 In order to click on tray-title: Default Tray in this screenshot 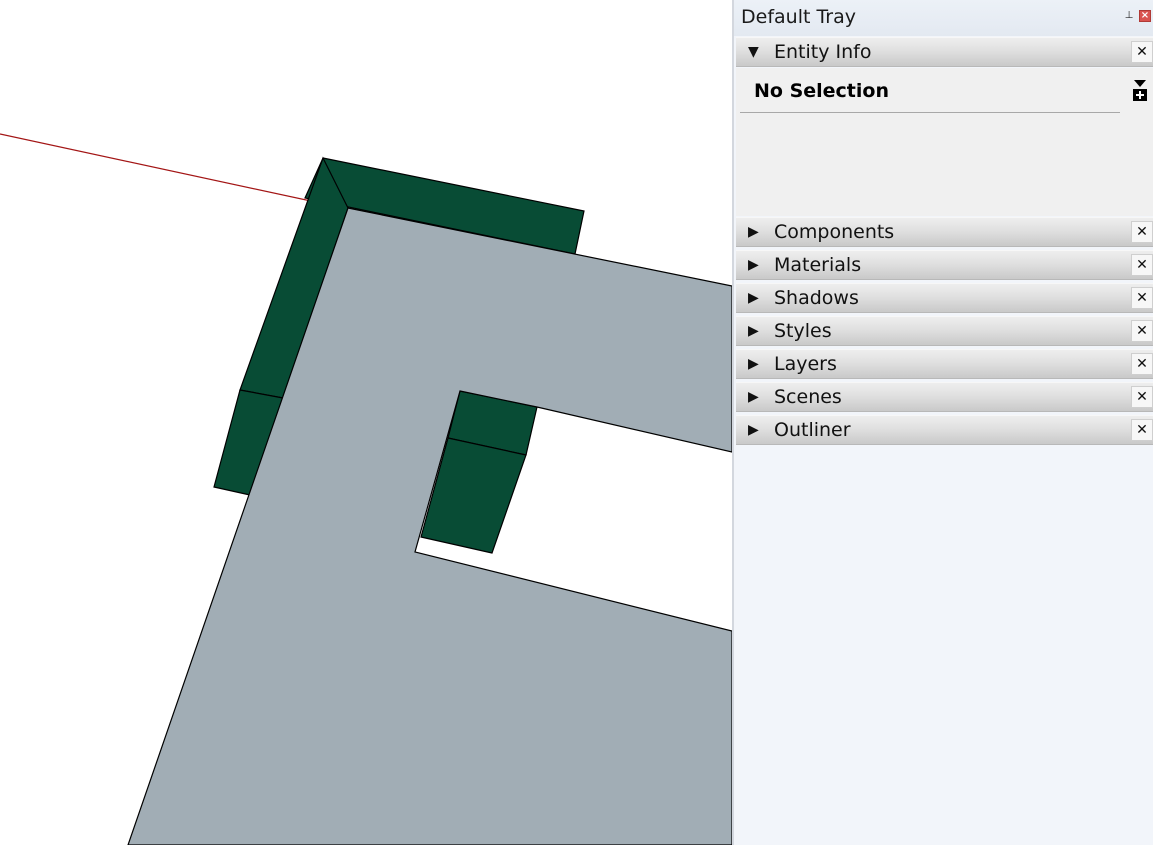, I will do `click(798, 17)`.